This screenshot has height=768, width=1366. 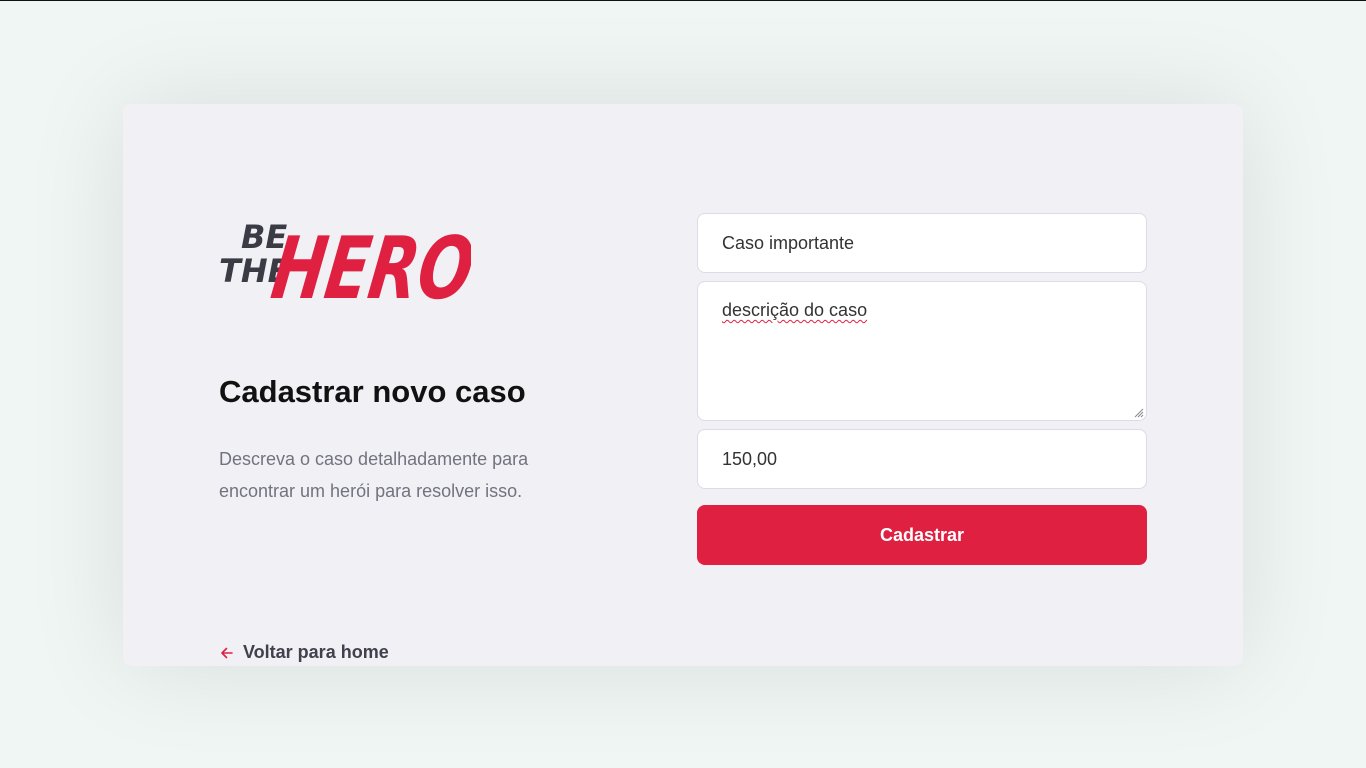 I want to click on incident-amount-input: 150,00, so click(x=922, y=459).